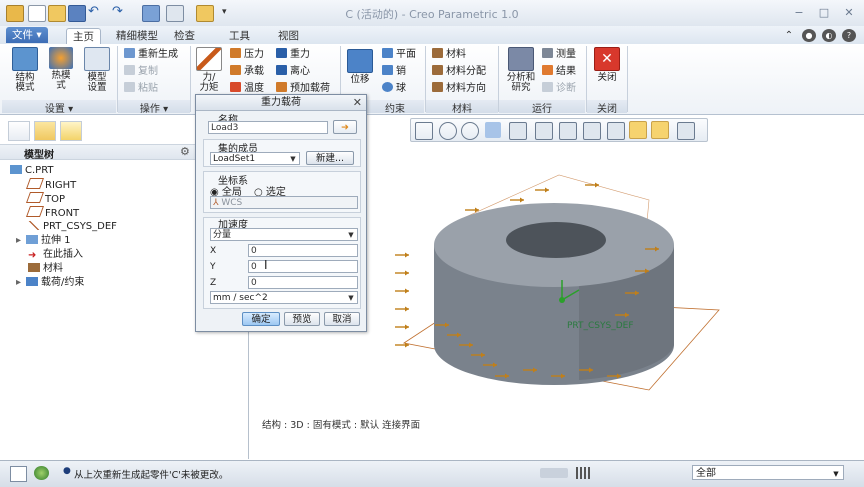 The image size is (864, 487). Describe the element at coordinates (83, 36) in the screenshot. I see `tab-home: 主页` at that location.